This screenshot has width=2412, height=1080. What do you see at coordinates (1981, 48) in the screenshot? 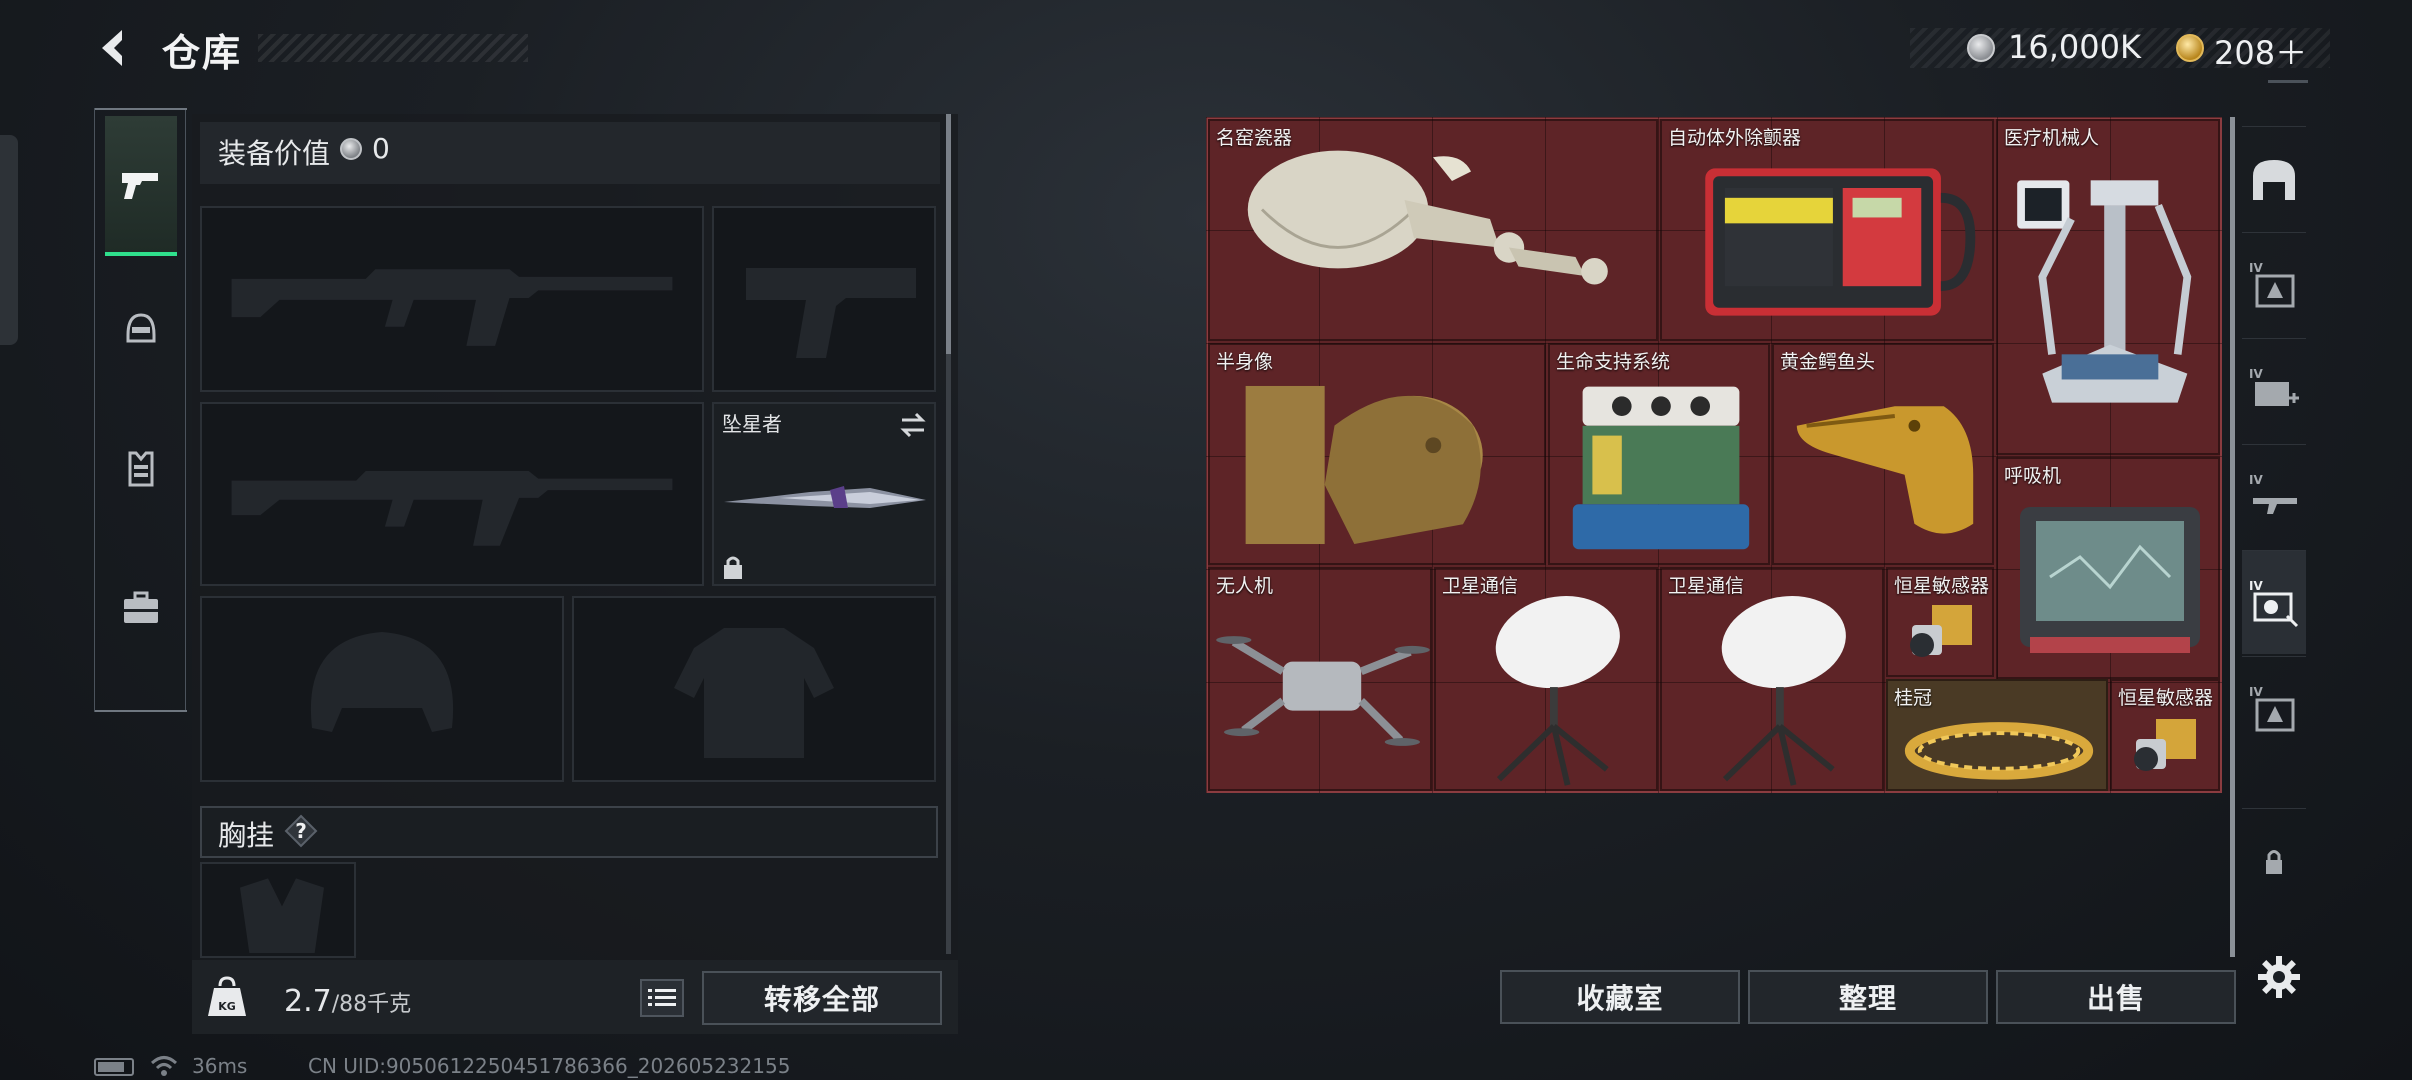
I see `silver-coin-icon` at bounding box center [1981, 48].